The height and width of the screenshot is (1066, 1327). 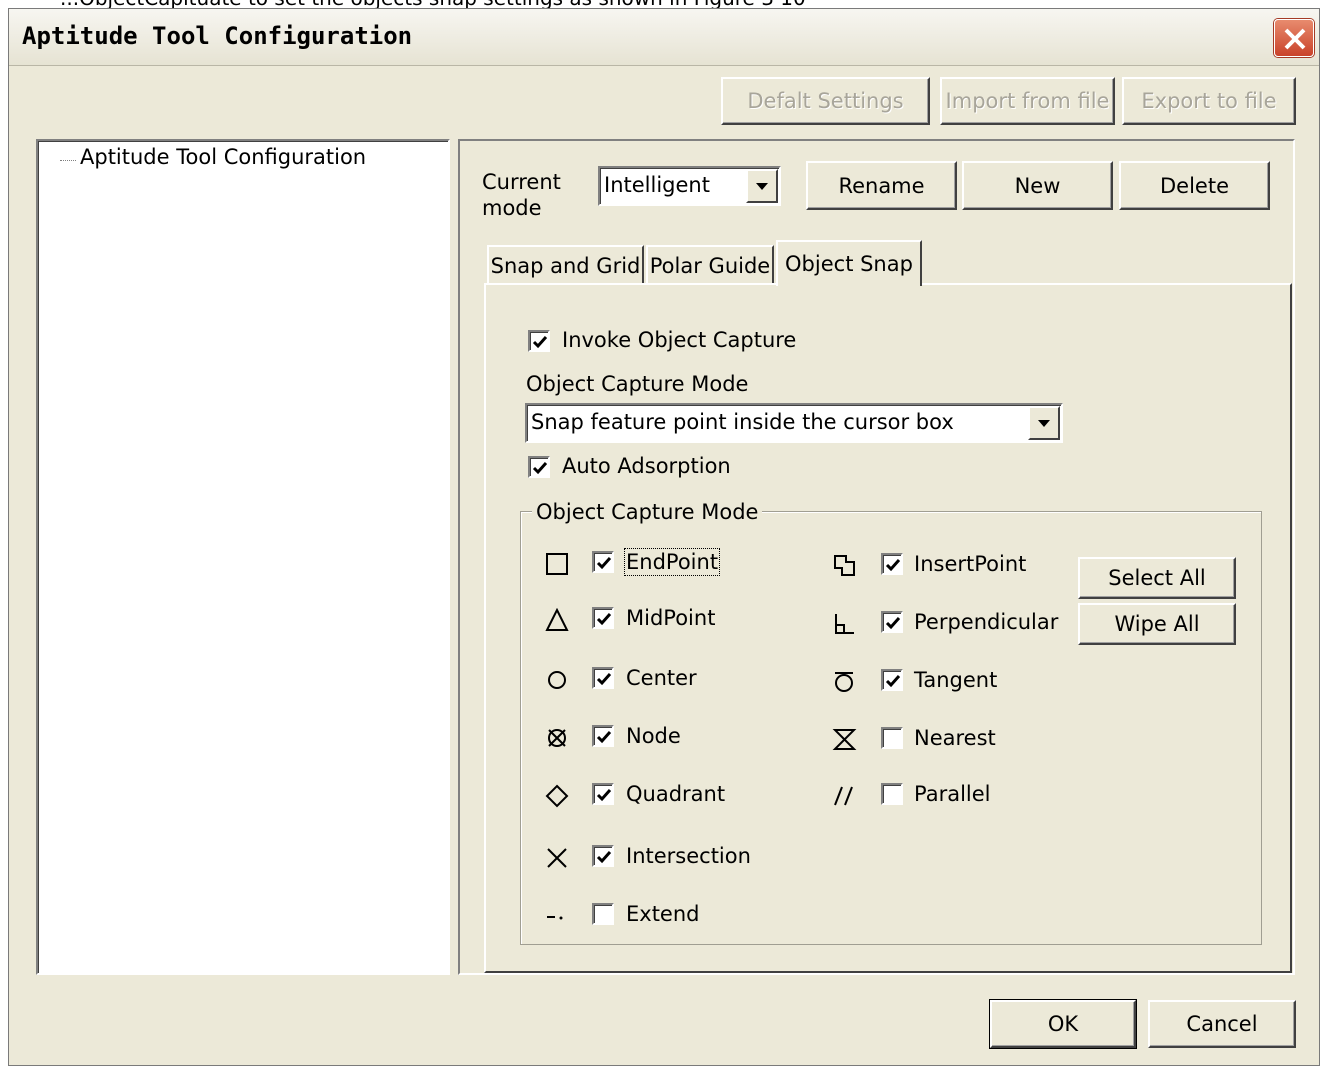 I want to click on diamond-icon, so click(x=557, y=796).